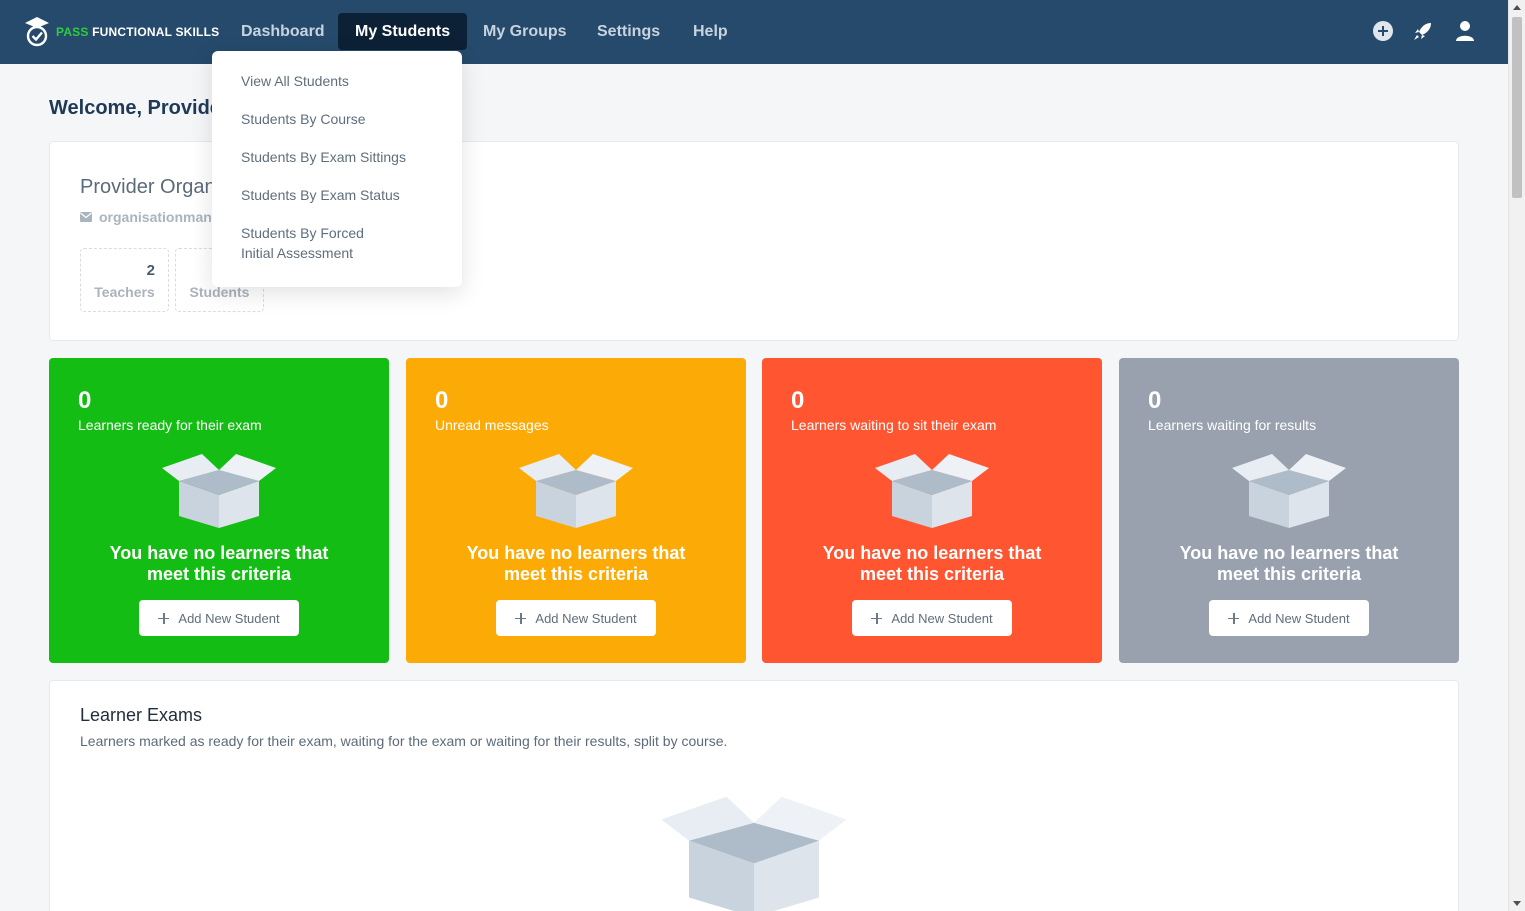 The image size is (1525, 911). Describe the element at coordinates (317, 243) in the screenshot. I see `dropdown-students-by-forced-initial-assessment: Students By Forced Initial Assessment` at that location.